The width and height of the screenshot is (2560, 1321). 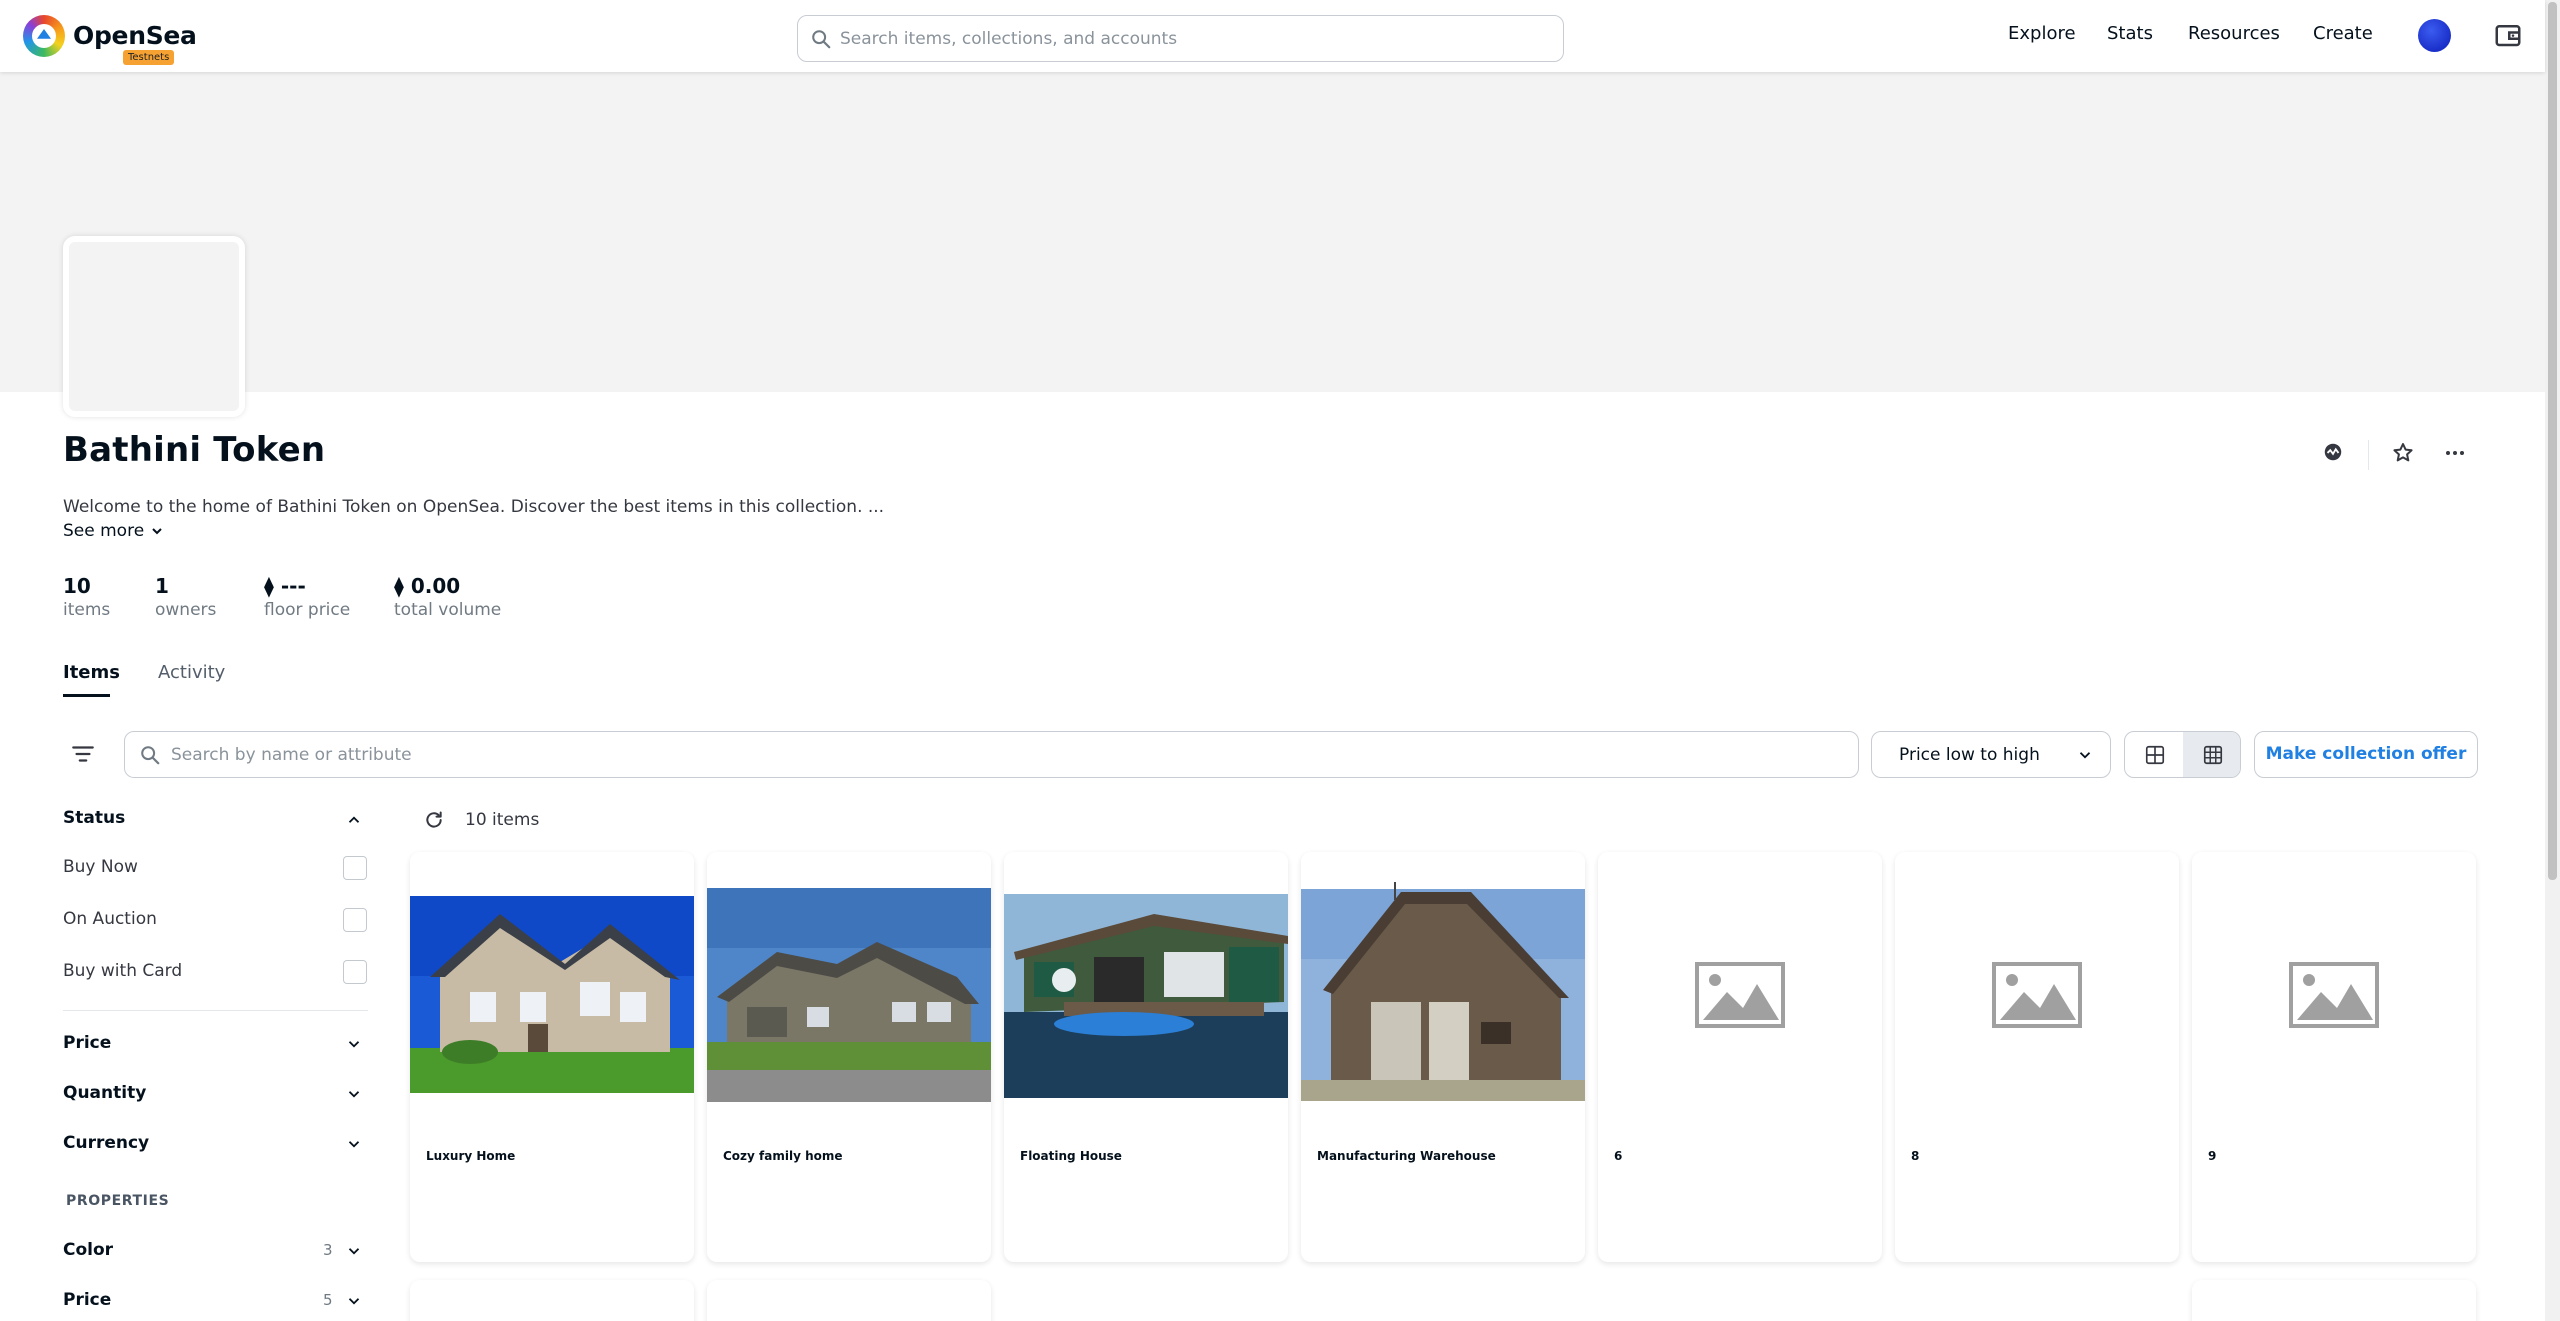 What do you see at coordinates (434, 820) in the screenshot?
I see `refresh-icon` at bounding box center [434, 820].